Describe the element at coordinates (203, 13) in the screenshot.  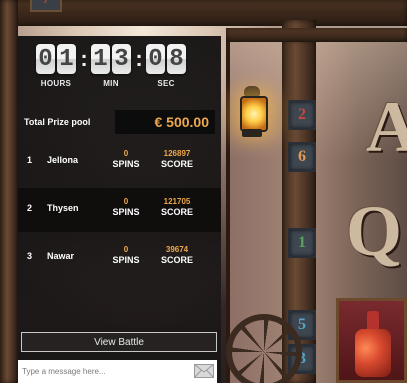
I see `wooden-beam-top` at that location.